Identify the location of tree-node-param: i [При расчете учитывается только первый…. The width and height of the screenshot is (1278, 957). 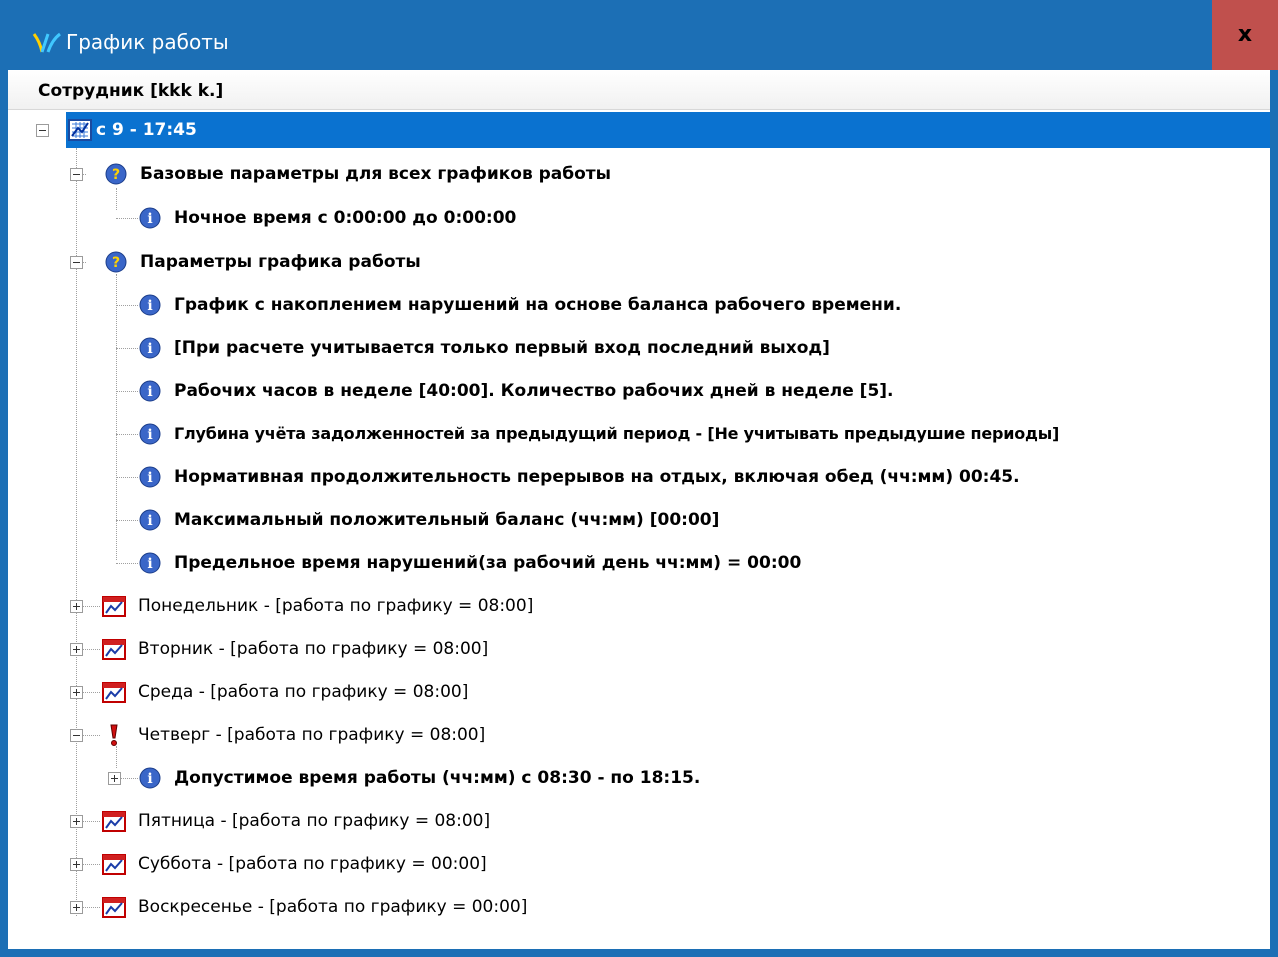
(639, 348).